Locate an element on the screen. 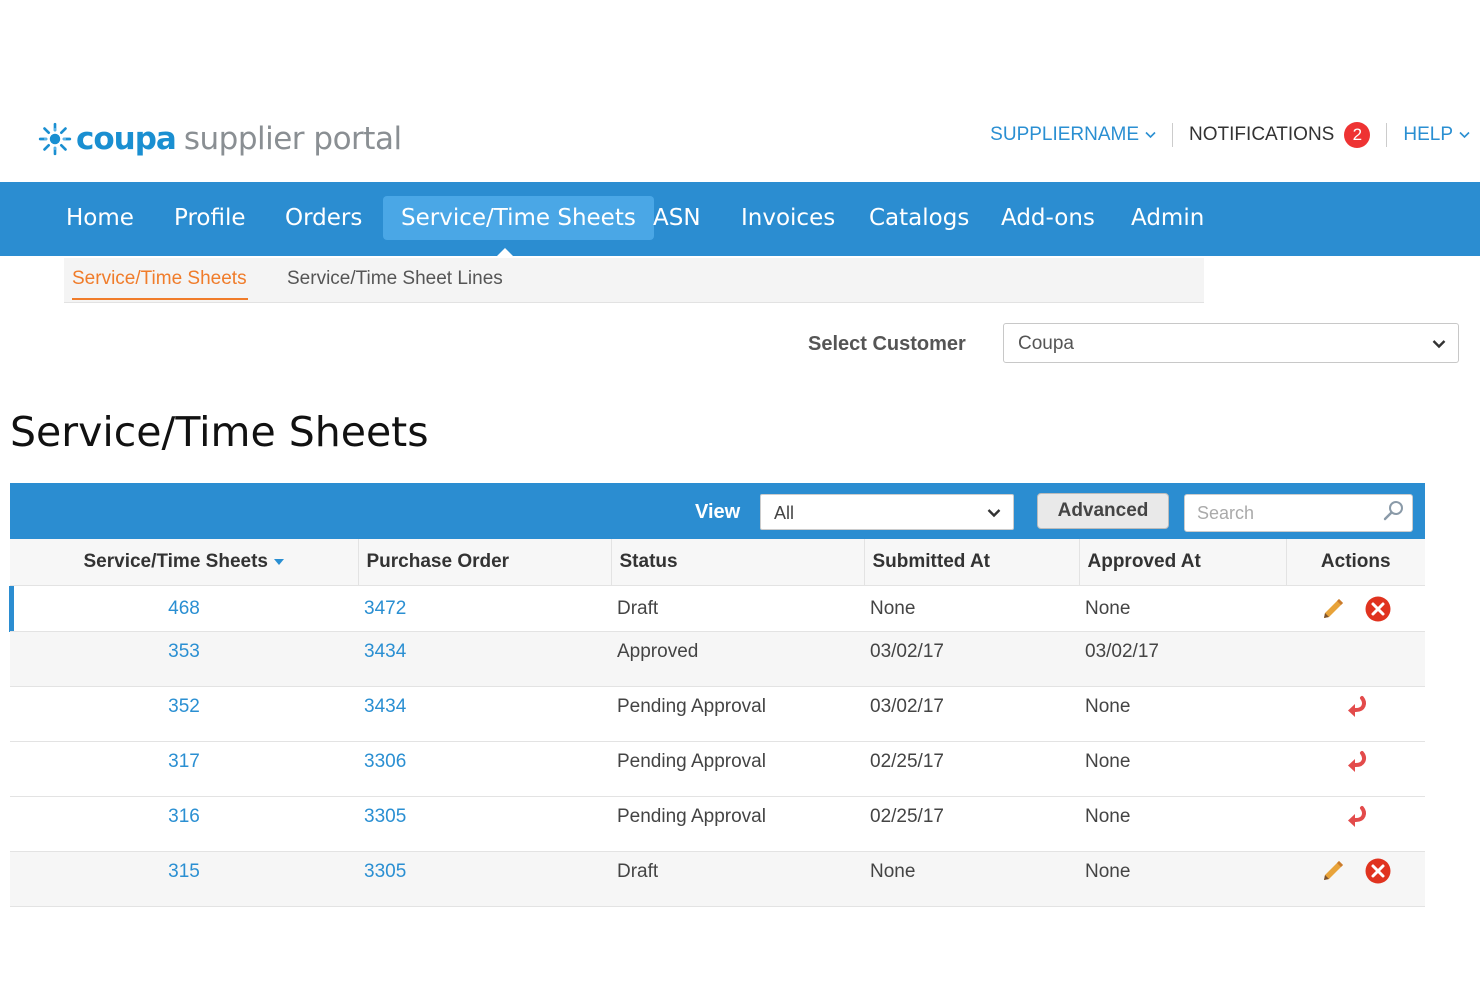 The image size is (1480, 987). submitted-at-cell: 02/25/17 is located at coordinates (971, 769).